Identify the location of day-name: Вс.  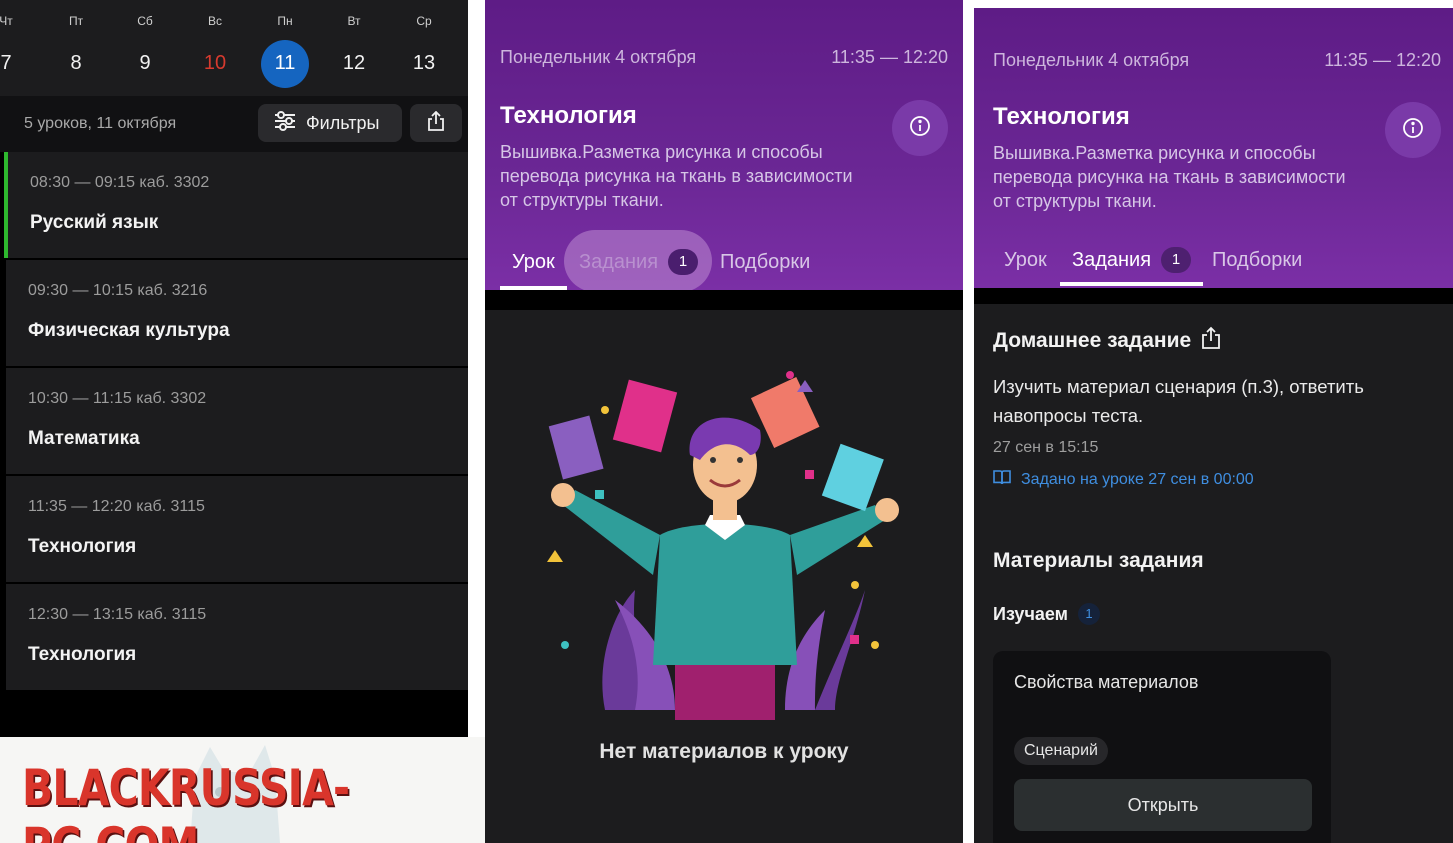
(214, 21).